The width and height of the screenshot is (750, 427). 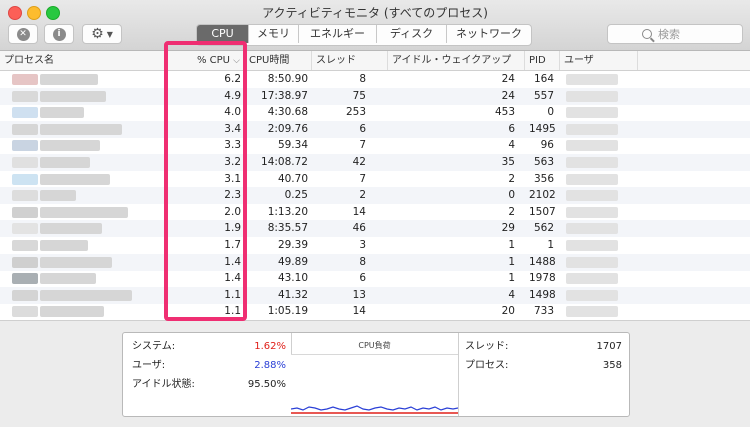 What do you see at coordinates (375, 129) in the screenshot?
I see `table-row: 3.4 2:09.76 6 6 1495` at bounding box center [375, 129].